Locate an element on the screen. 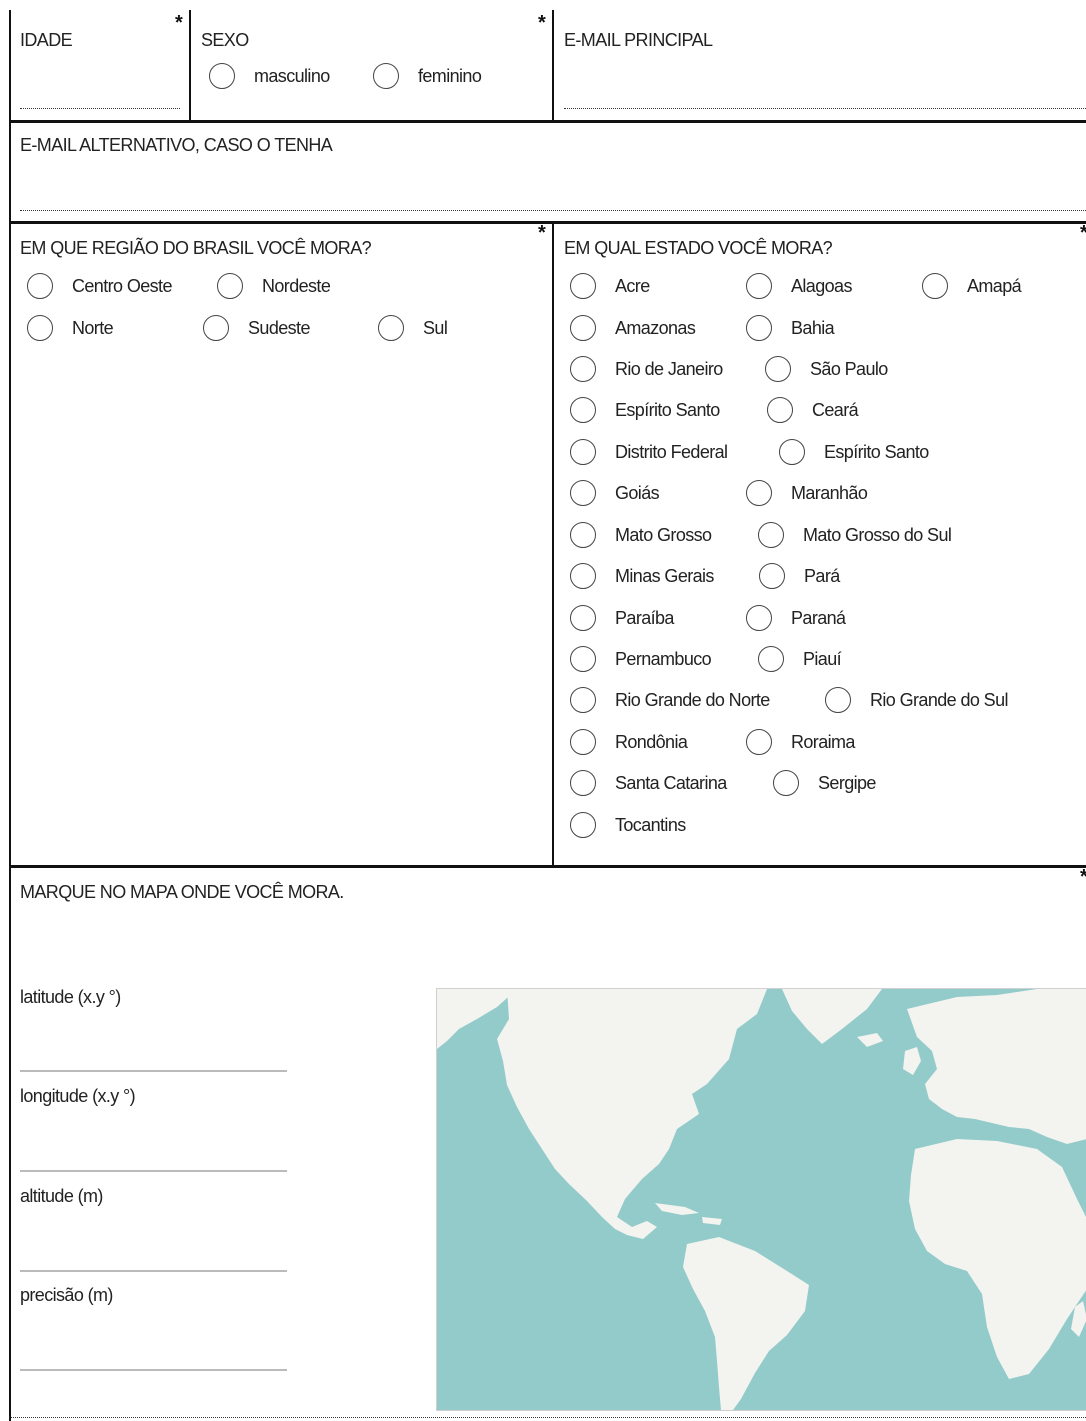  radio-label: Piauí is located at coordinates (822, 659).